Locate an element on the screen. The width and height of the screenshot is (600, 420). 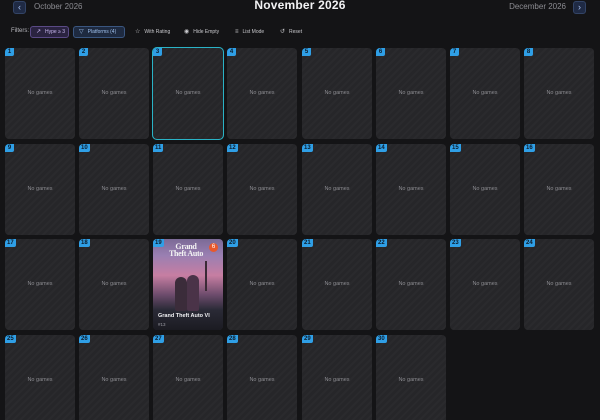
day-cell: No games 16 is located at coordinates (559, 189).